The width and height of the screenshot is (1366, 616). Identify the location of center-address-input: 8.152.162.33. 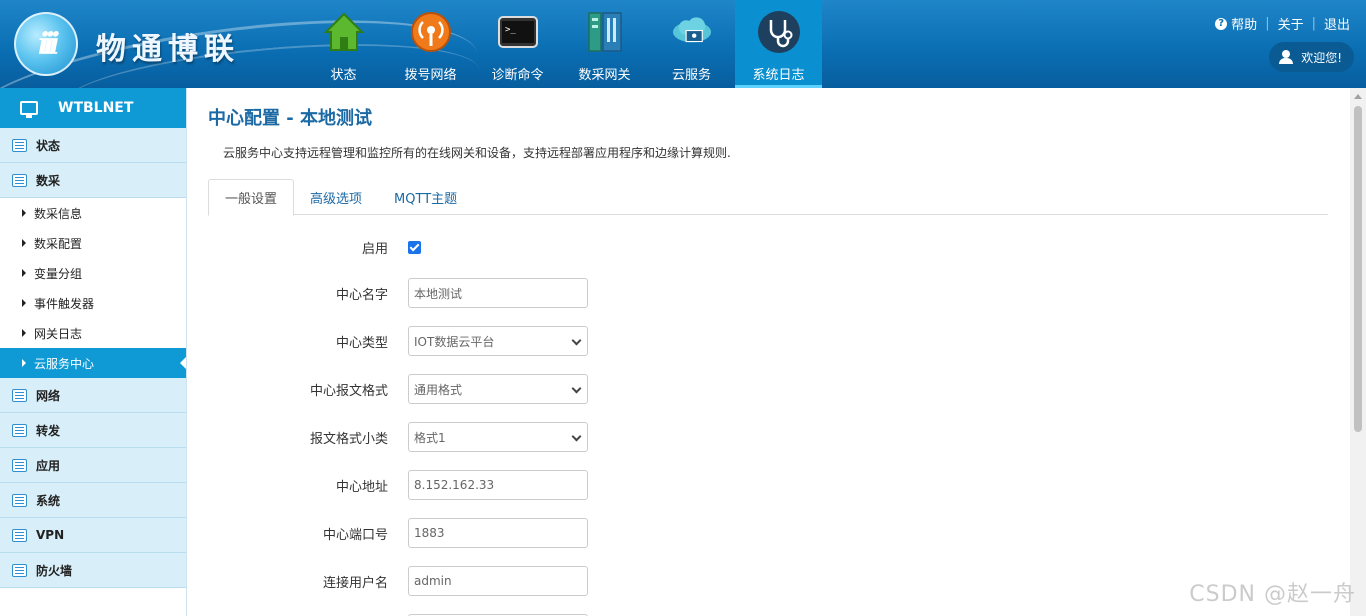
(498, 485).